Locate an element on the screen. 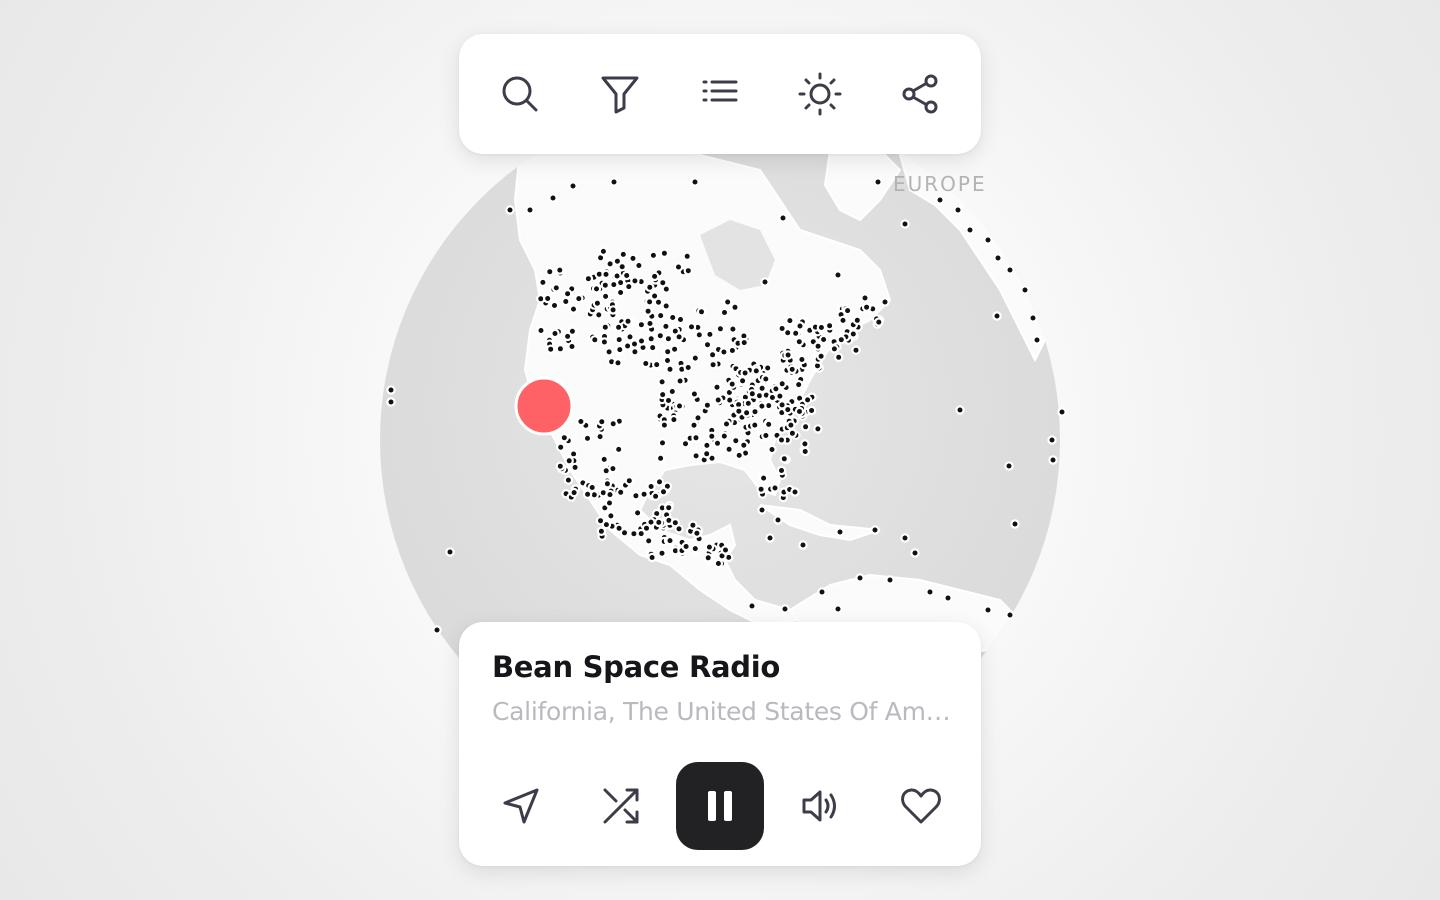 Image resolution: width=1440 pixels, height=900 pixels. shuffle-button is located at coordinates (621, 806).